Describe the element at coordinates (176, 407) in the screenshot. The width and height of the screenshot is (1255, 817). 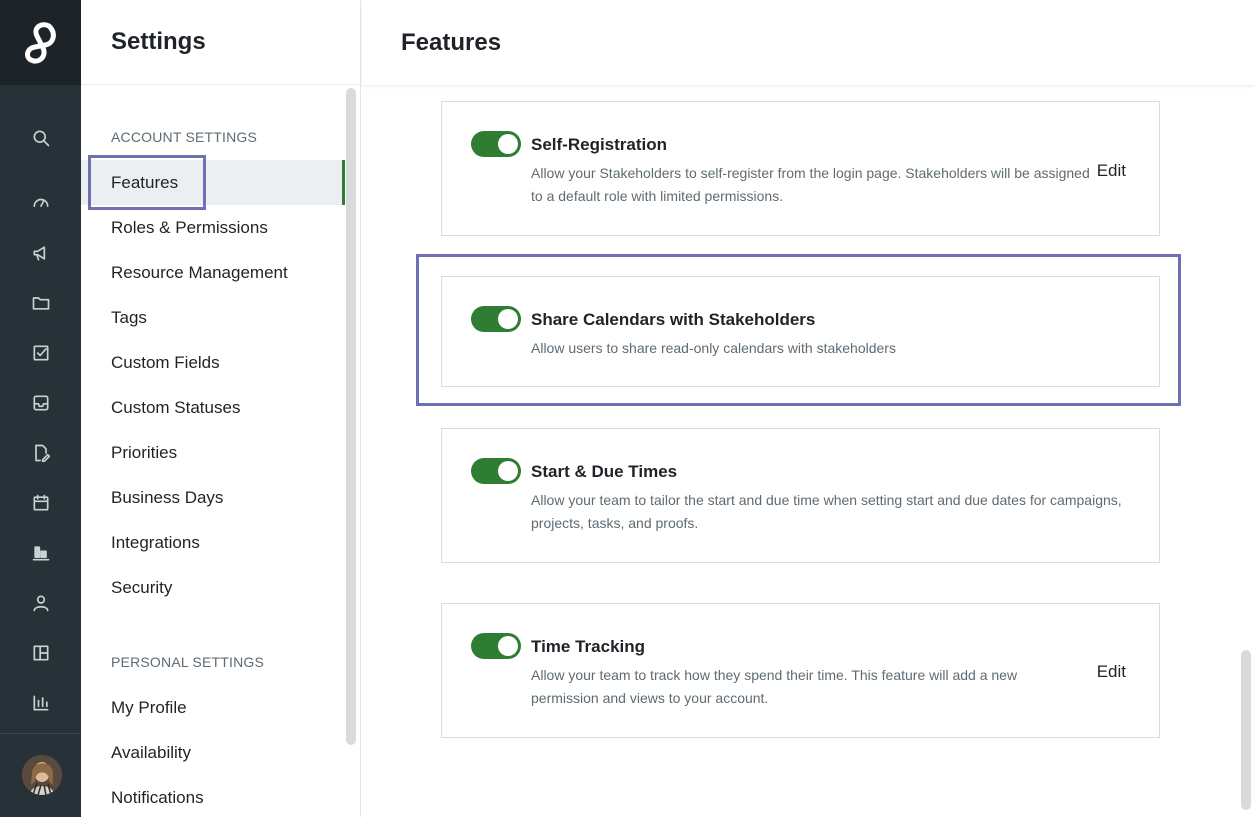
I see `sidebar-item-label: Custom Statuses` at that location.